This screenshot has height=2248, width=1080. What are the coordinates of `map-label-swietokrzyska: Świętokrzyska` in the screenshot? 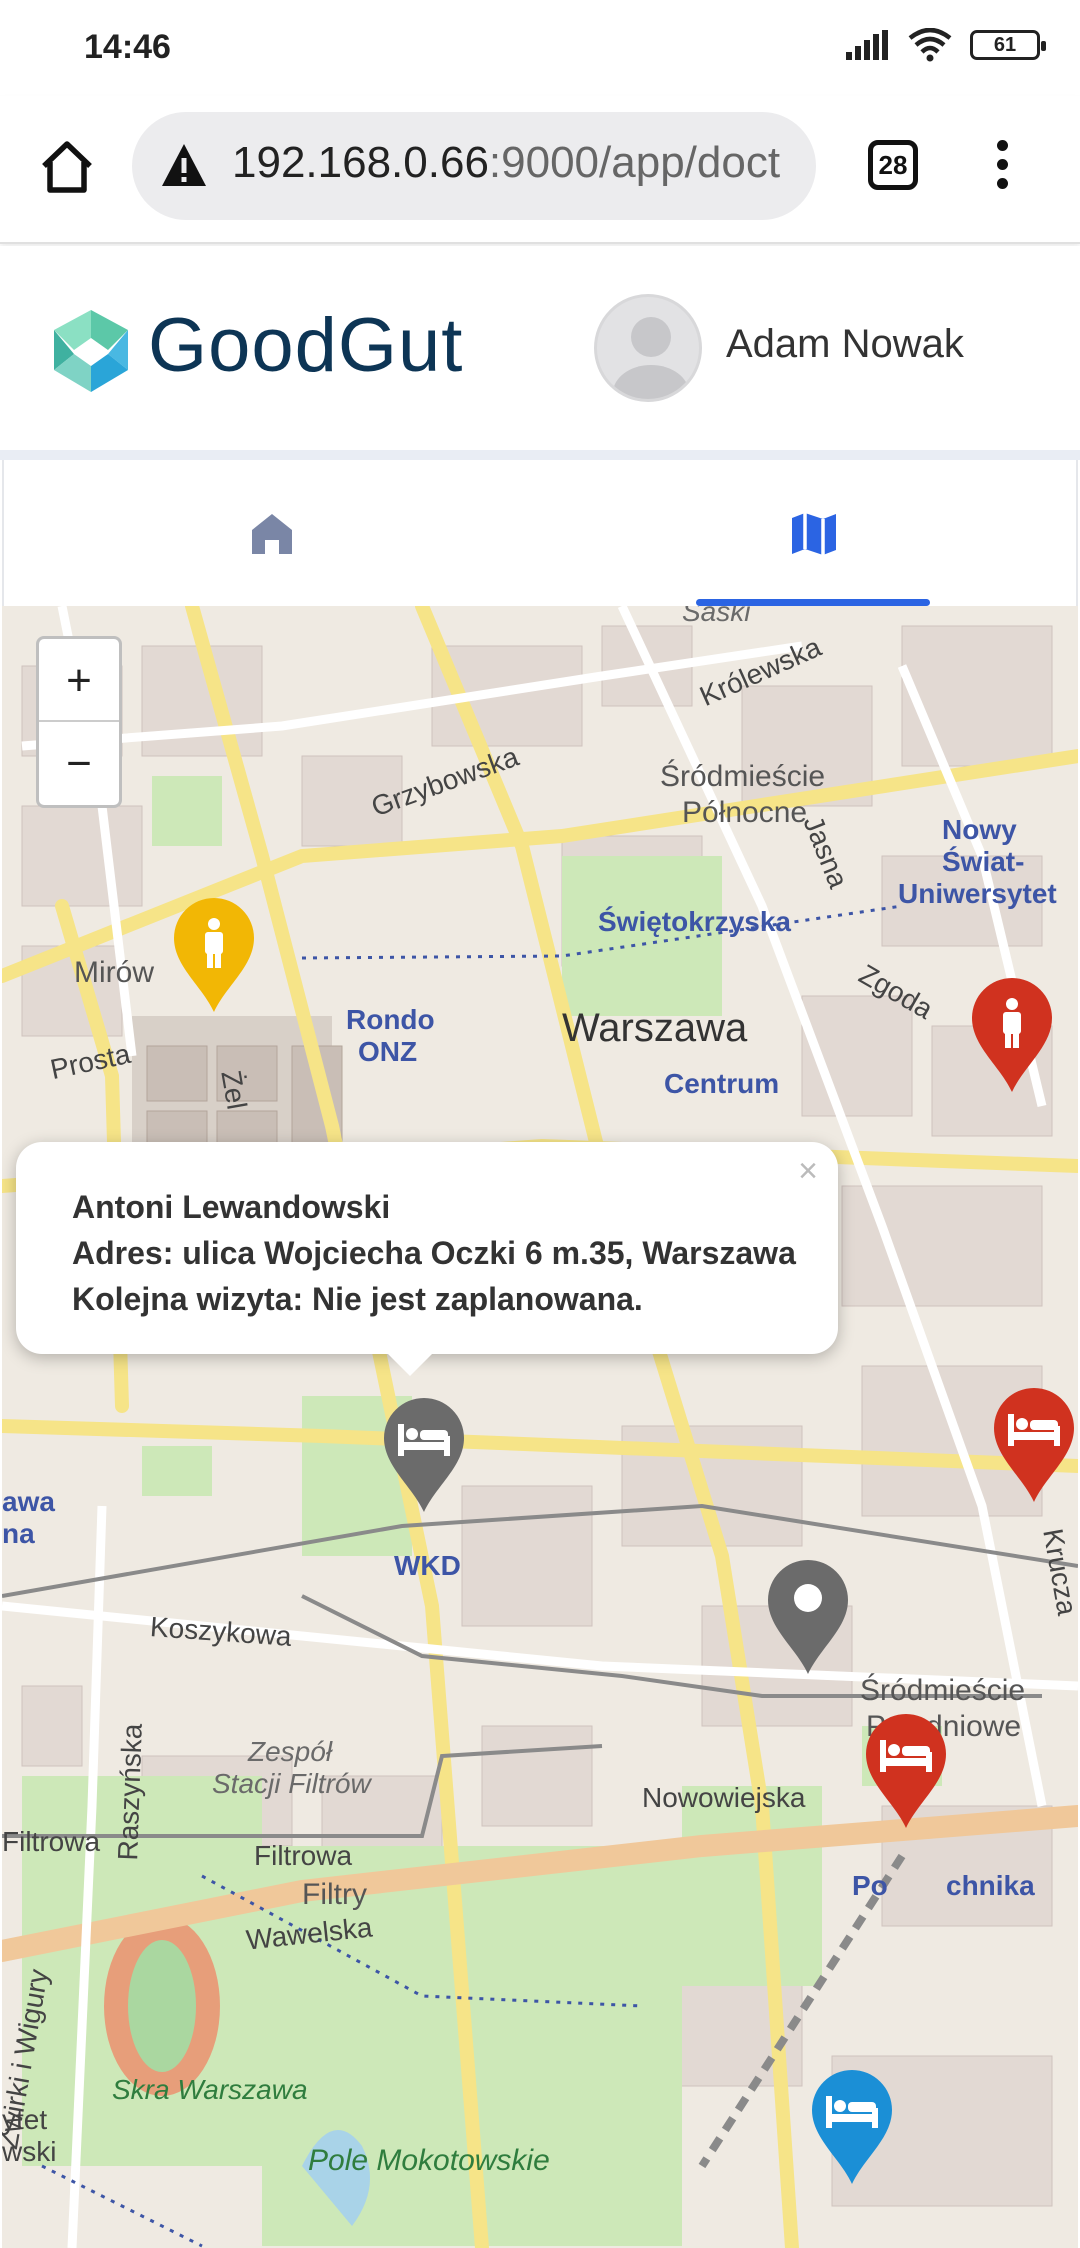 It's located at (694, 921).